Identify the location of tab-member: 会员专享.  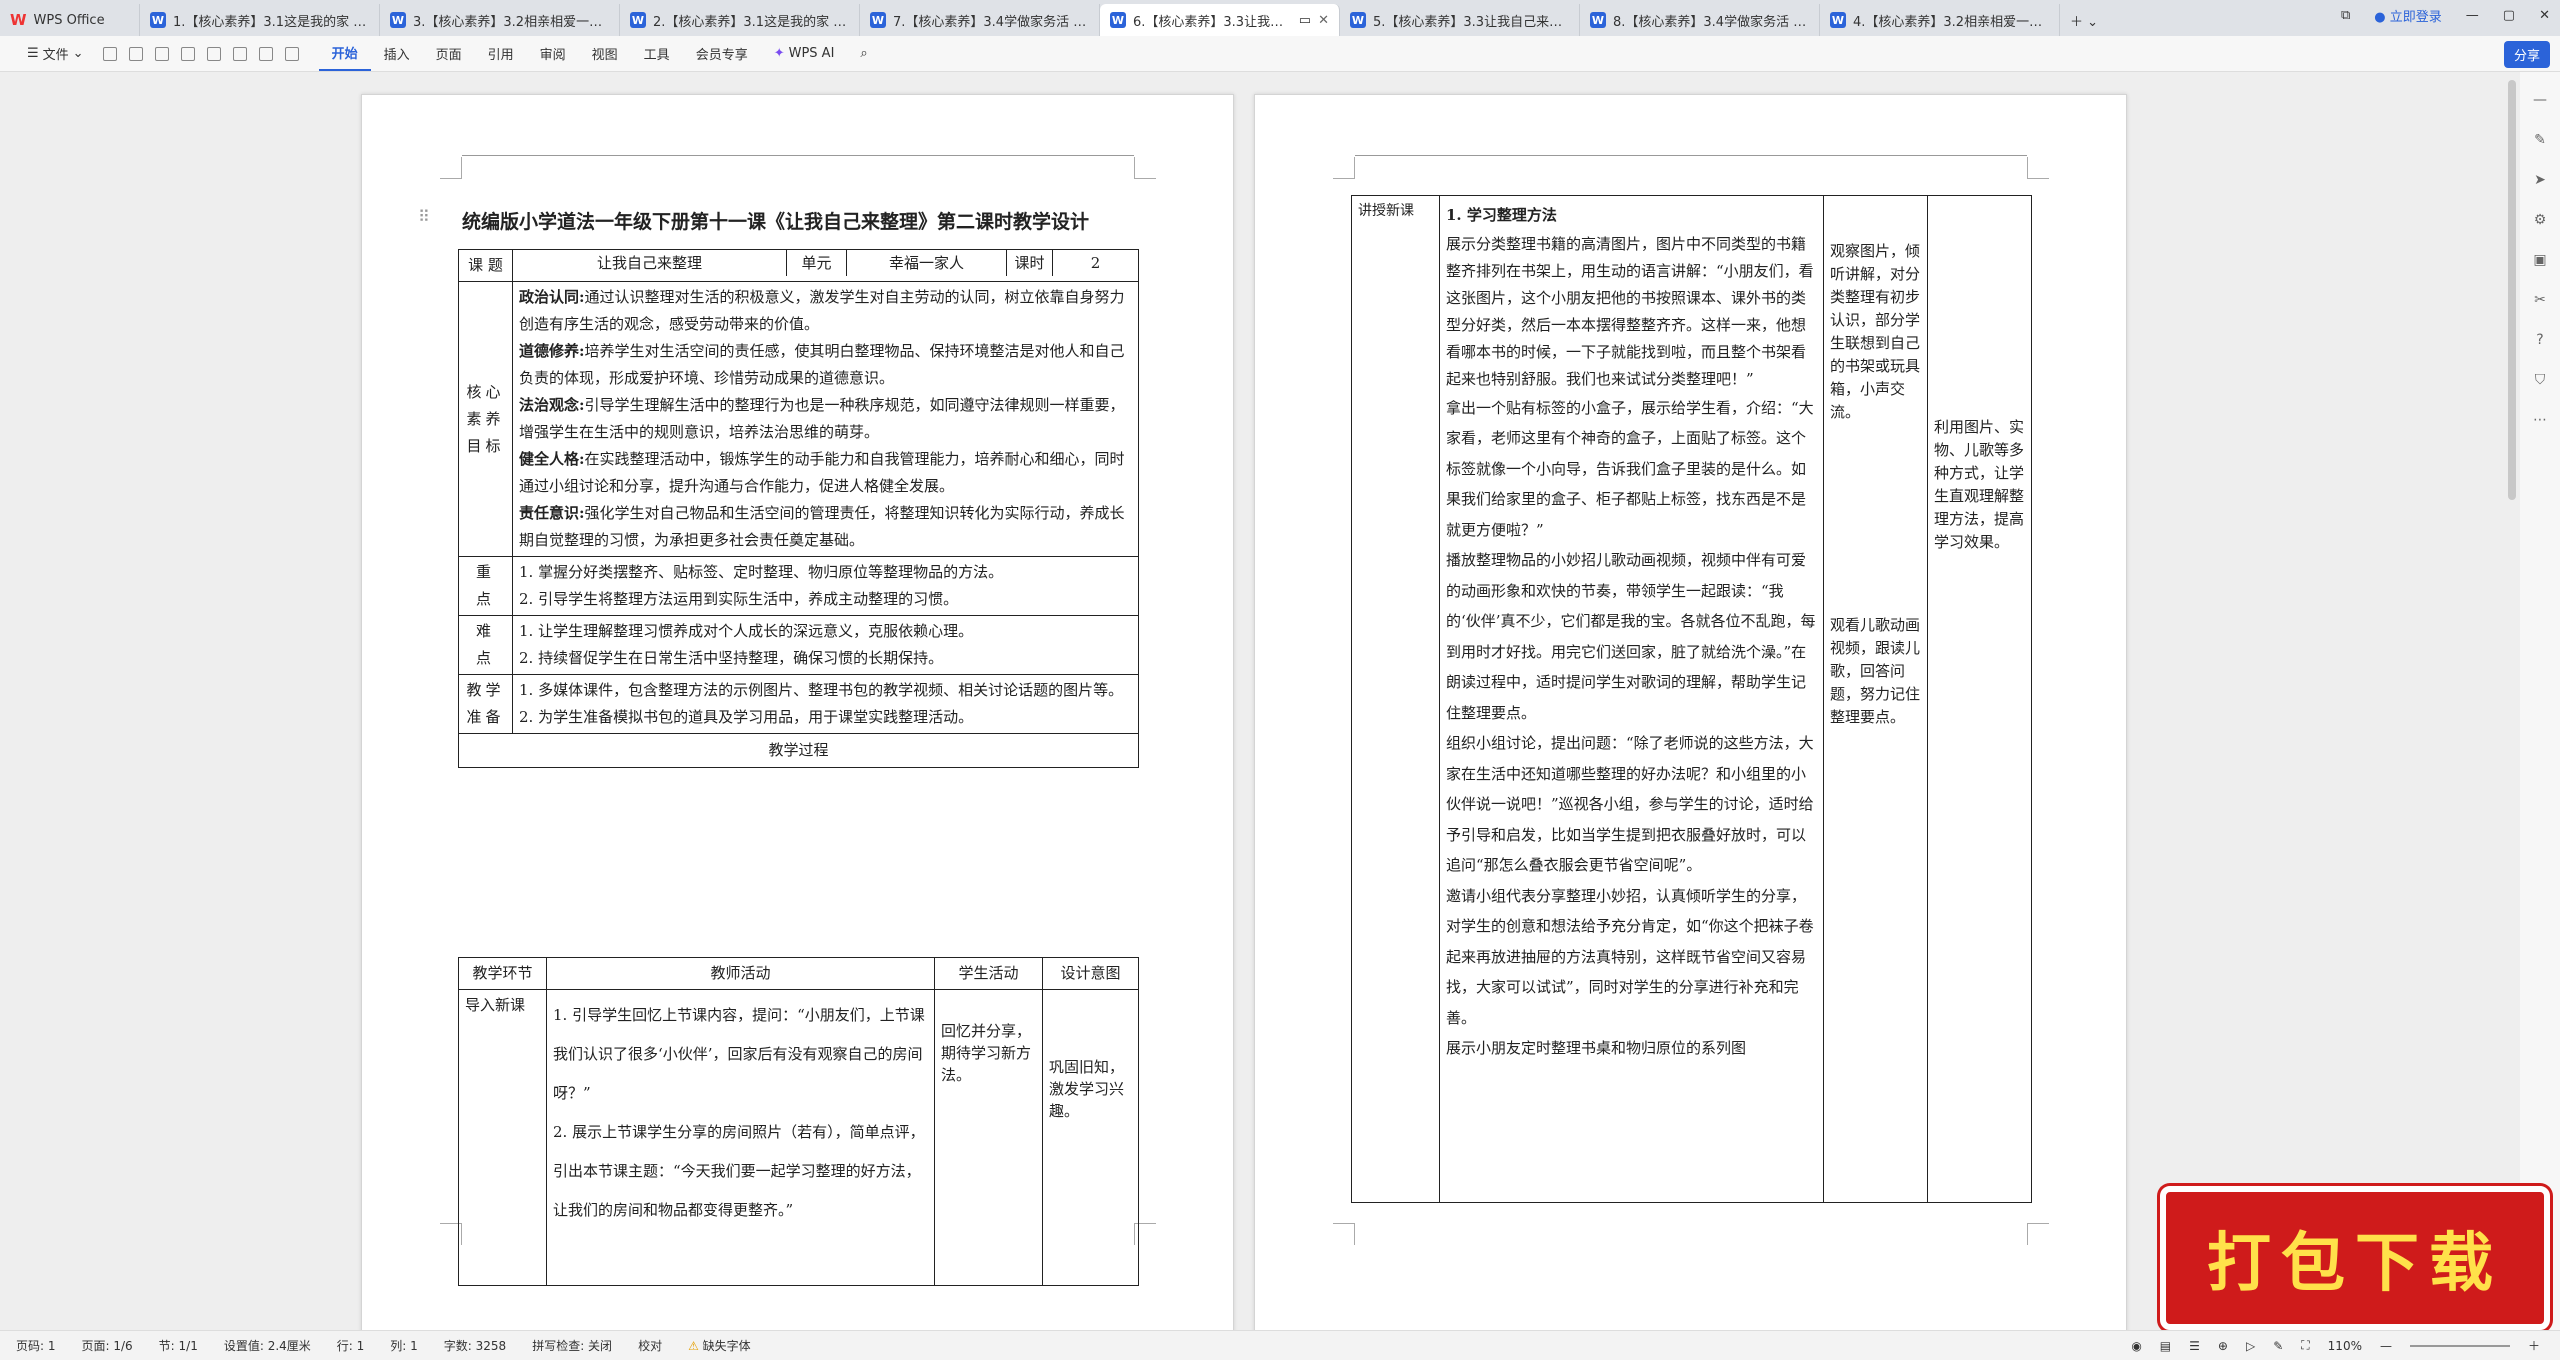
(722, 53).